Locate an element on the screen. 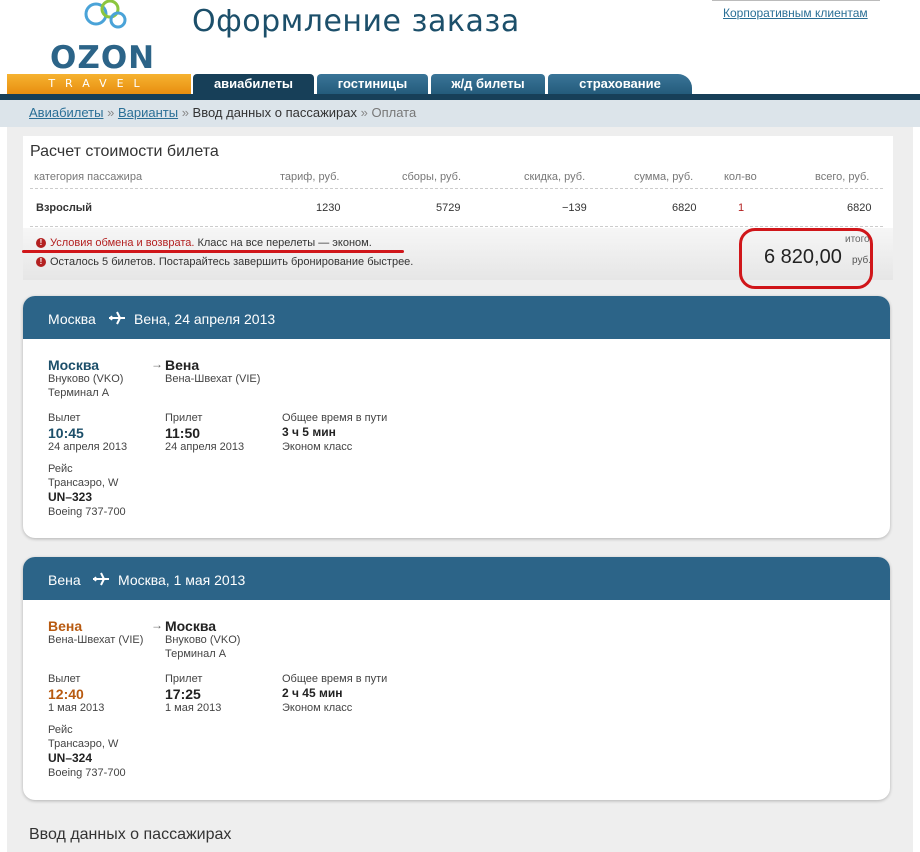 The height and width of the screenshot is (852, 920). to-terminal: Терминал А is located at coordinates (196, 654).